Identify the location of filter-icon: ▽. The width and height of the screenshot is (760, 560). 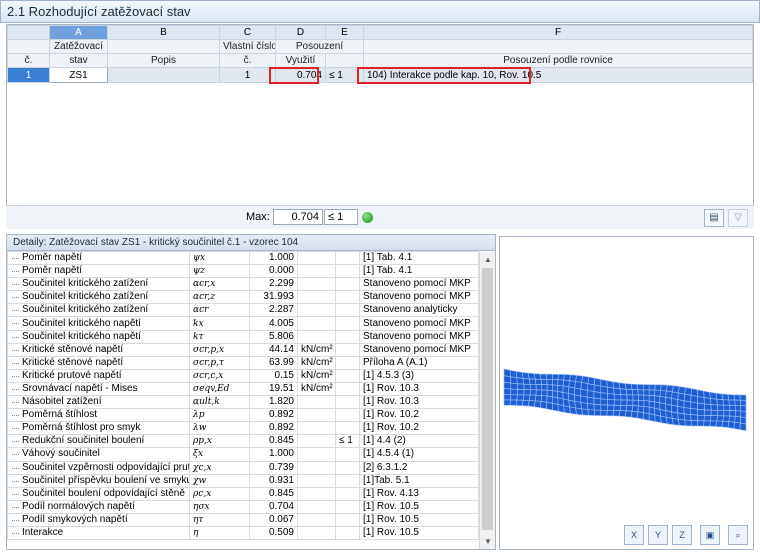
(738, 218).